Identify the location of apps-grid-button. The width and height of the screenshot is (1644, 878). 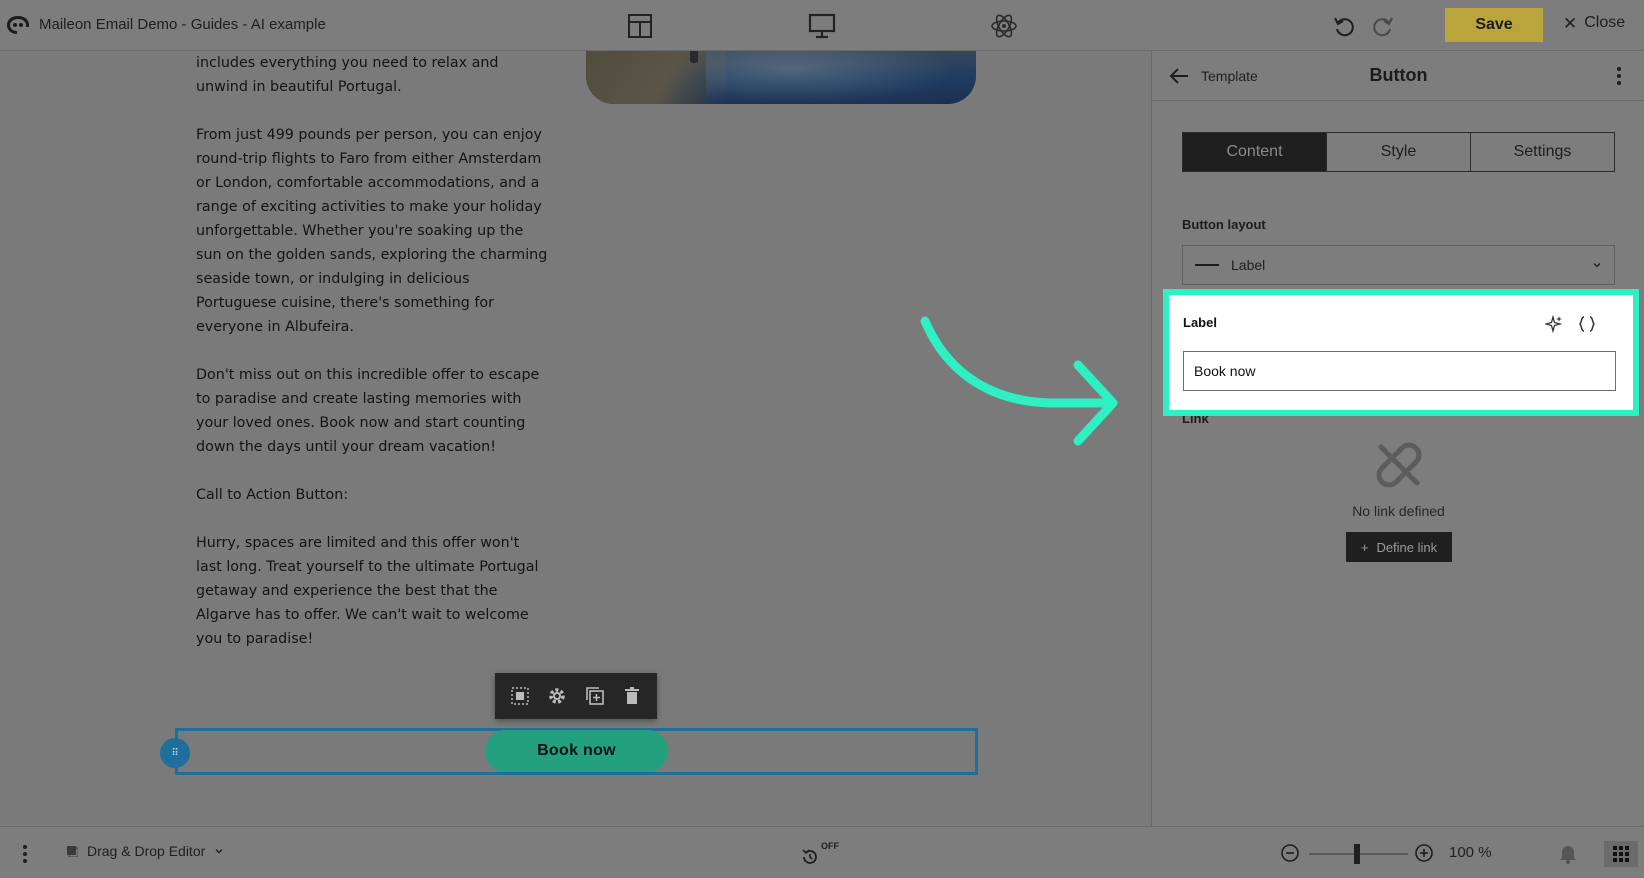
(1621, 854).